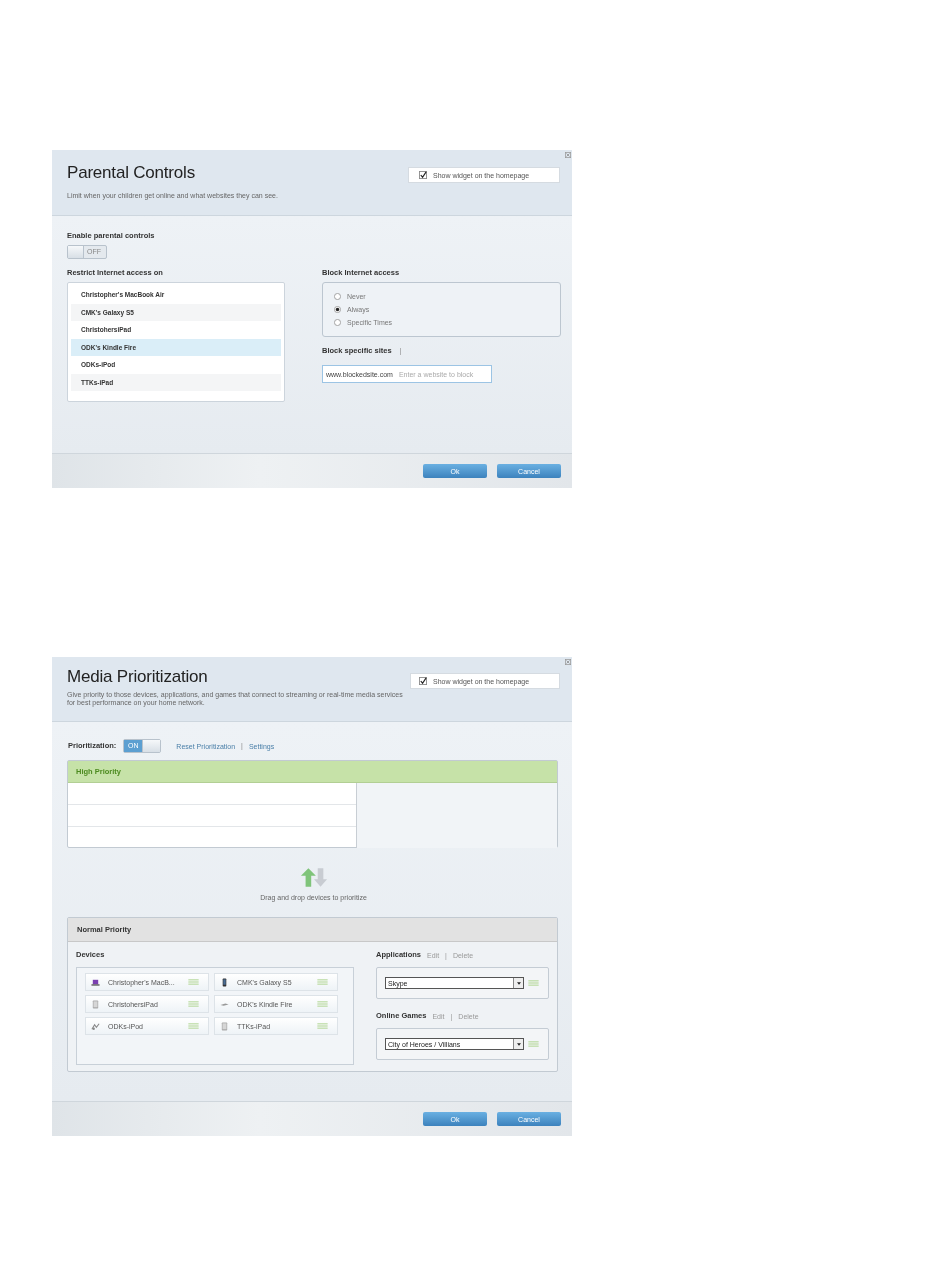  I want to click on panel-title: Media Prioritization, so click(138, 677).